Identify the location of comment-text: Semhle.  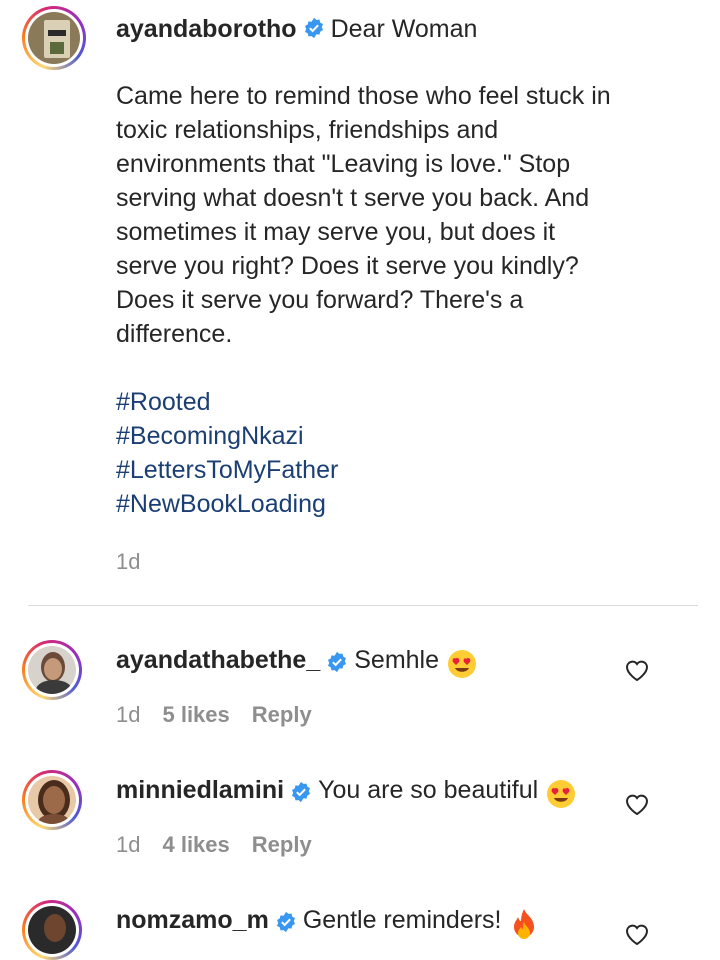
(397, 660).